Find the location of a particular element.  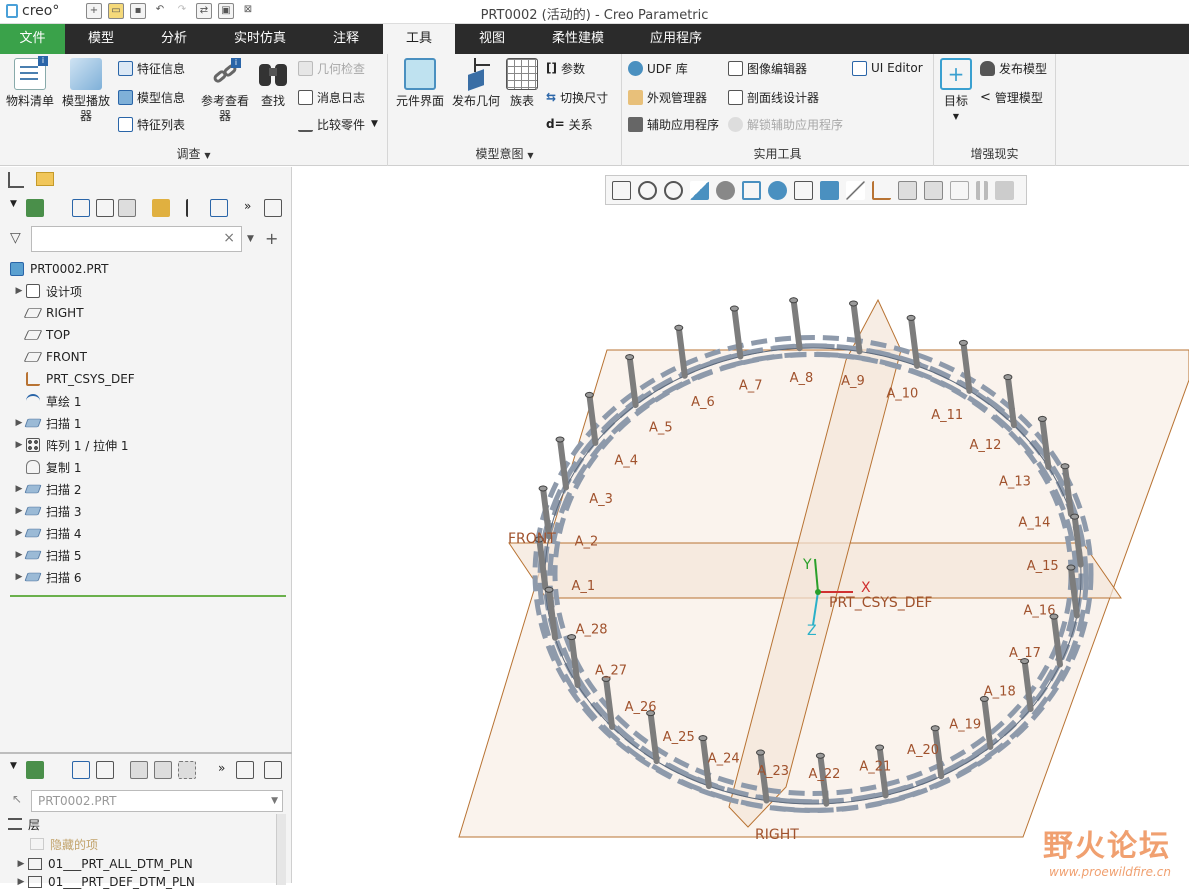

model-player-button: 模型播放 器 is located at coordinates (86, 91).